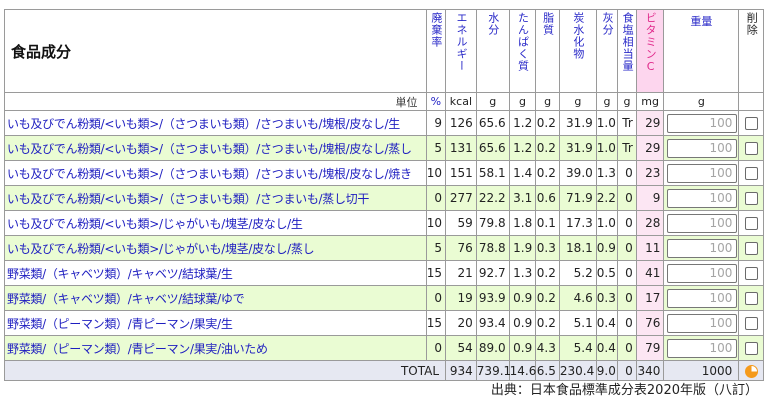  What do you see at coordinates (577, 51) in the screenshot?
I see `column-header-carb: 炭水化物` at bounding box center [577, 51].